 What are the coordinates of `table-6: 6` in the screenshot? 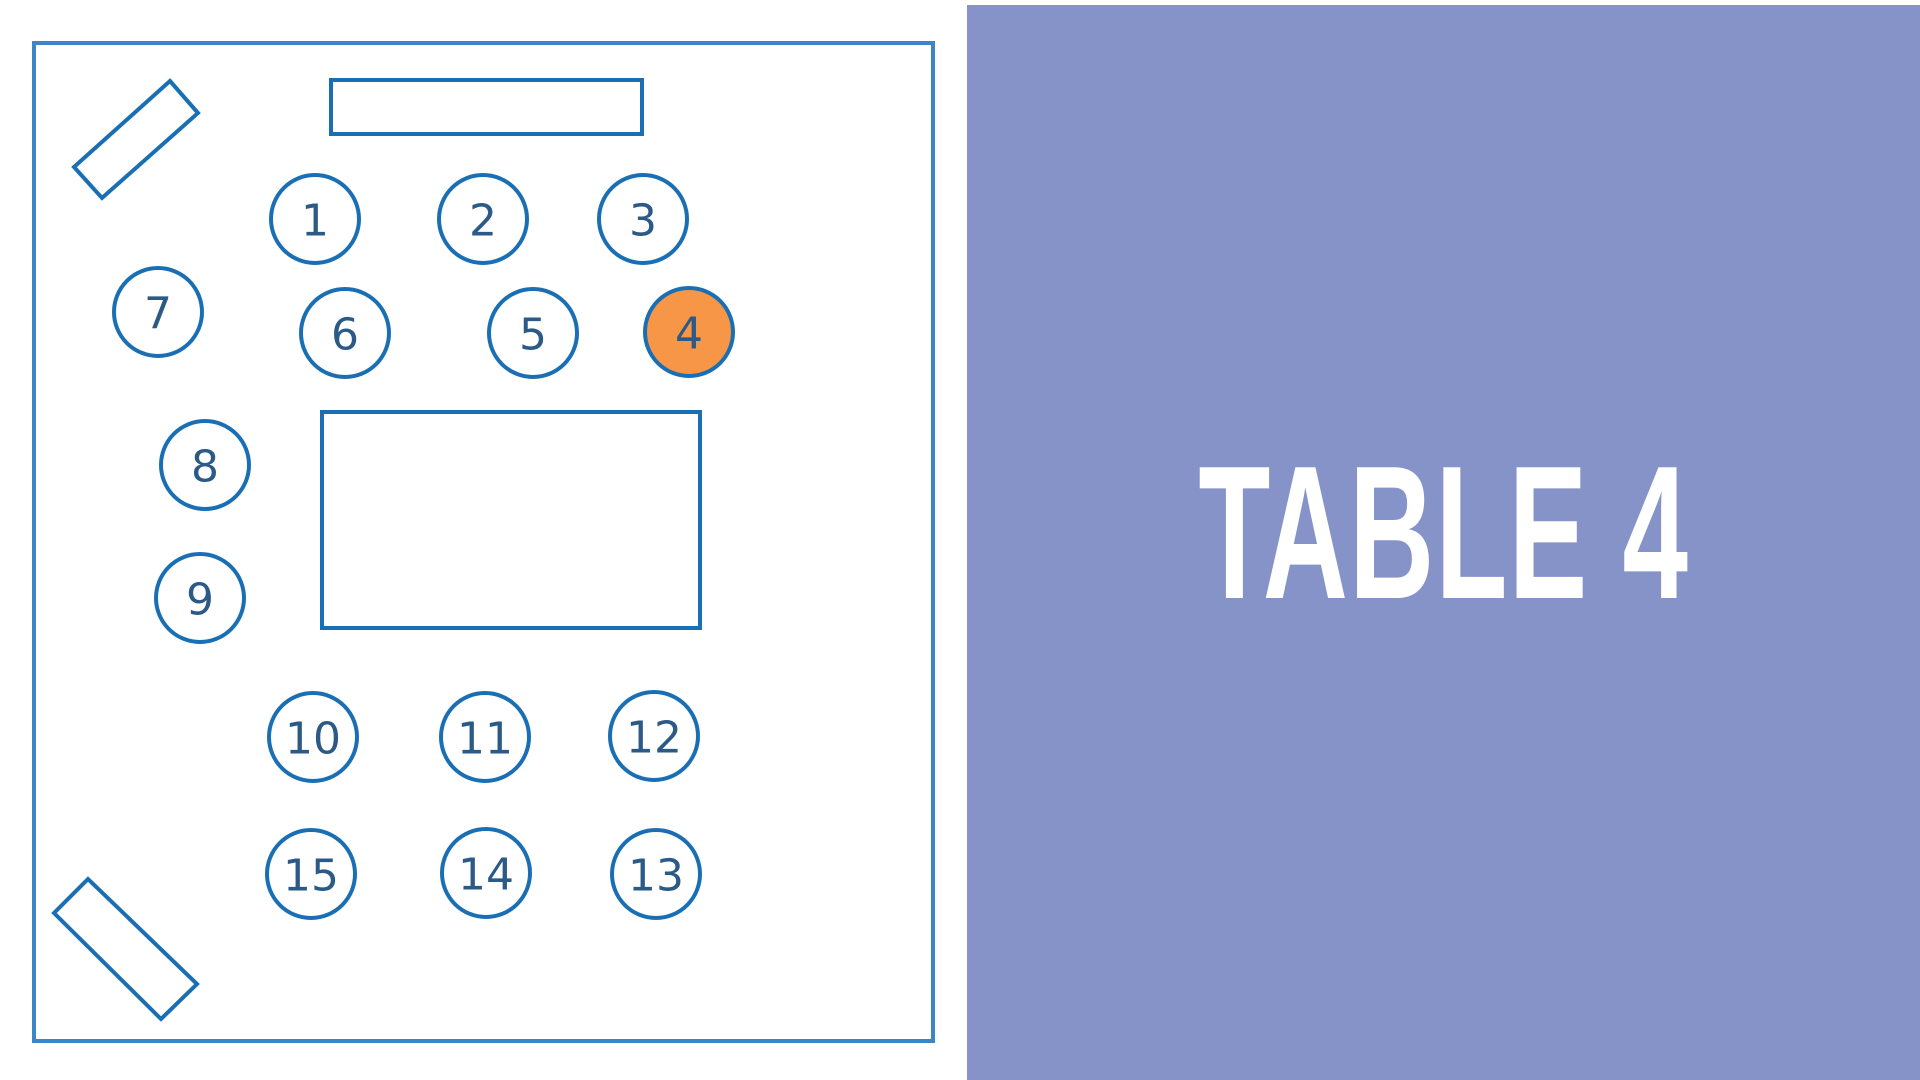 It's located at (345, 333).